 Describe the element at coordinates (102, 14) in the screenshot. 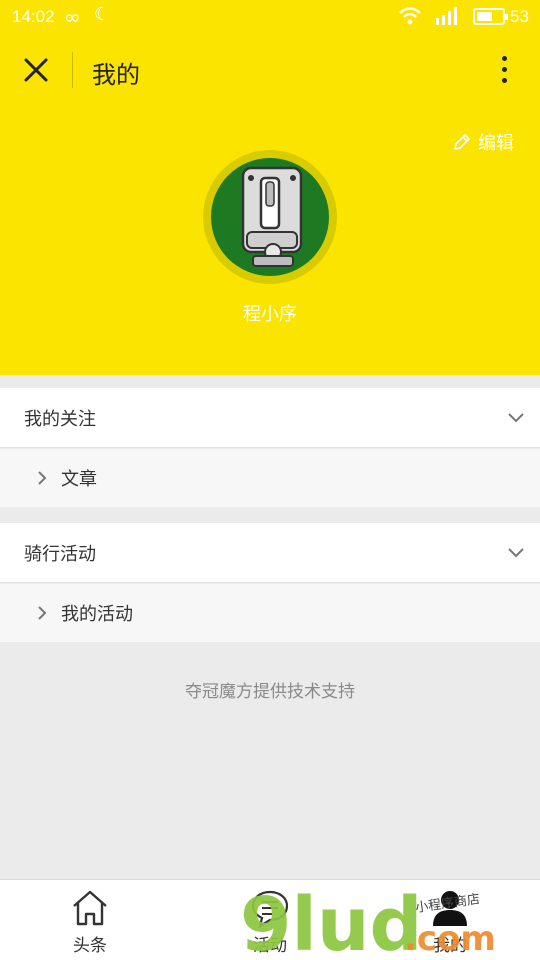

I see `moon-icon: ☾` at that location.